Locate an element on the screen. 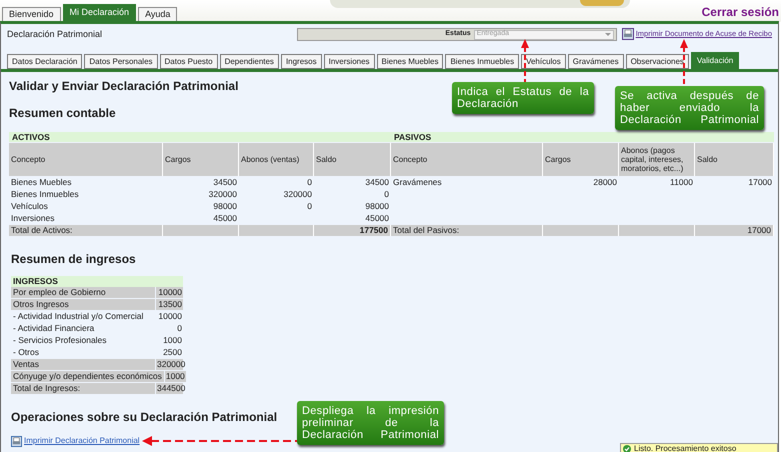 This screenshot has height=452, width=781. section-tab: Gravámenes is located at coordinates (596, 61).